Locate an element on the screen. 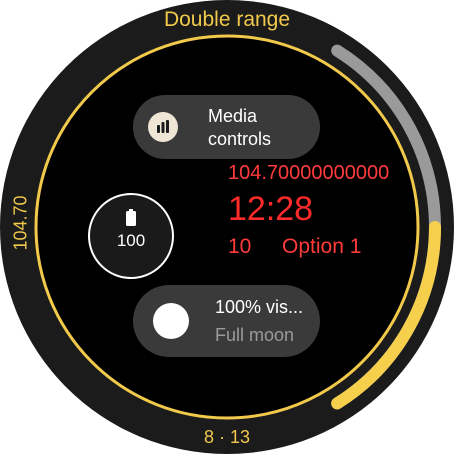 Image resolution: width=454 pixels, height=454 pixels. long-value-text: 104.70000000000 is located at coordinates (309, 173).